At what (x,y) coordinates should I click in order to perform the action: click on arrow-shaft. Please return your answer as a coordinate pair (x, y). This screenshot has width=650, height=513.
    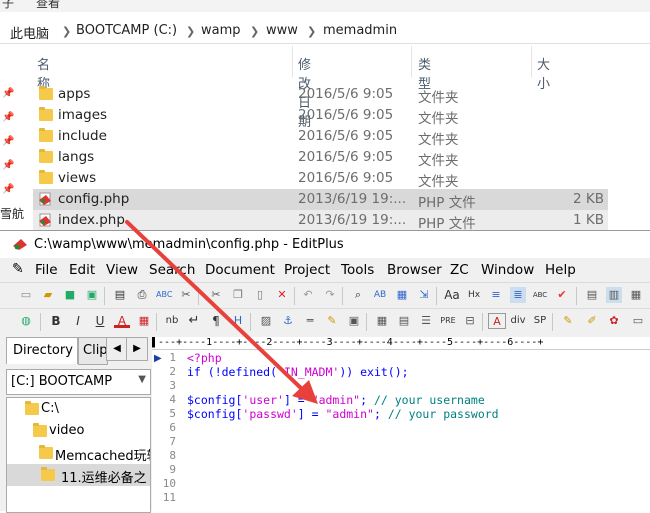
    Looking at the image, I should click on (215, 306).